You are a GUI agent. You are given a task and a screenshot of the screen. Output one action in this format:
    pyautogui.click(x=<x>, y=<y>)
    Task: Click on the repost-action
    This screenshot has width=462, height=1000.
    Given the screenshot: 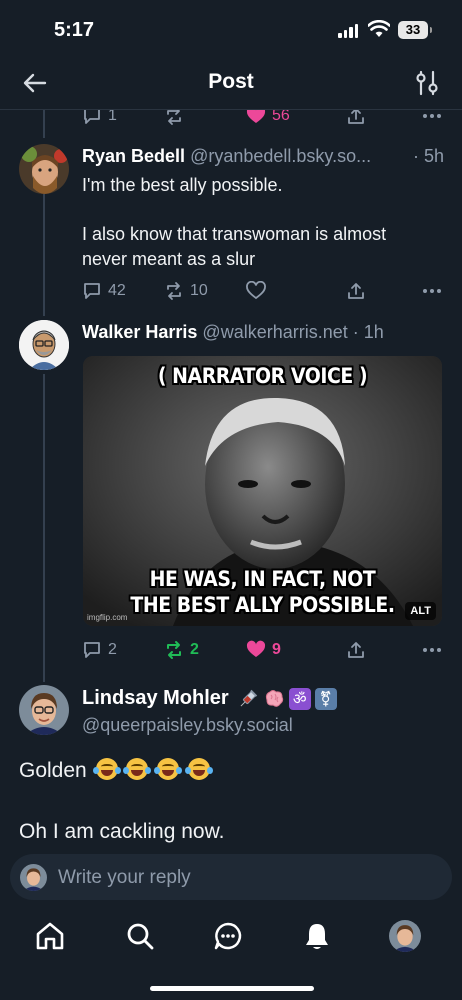 What is the action you would take?
    pyautogui.click(x=205, y=118)
    